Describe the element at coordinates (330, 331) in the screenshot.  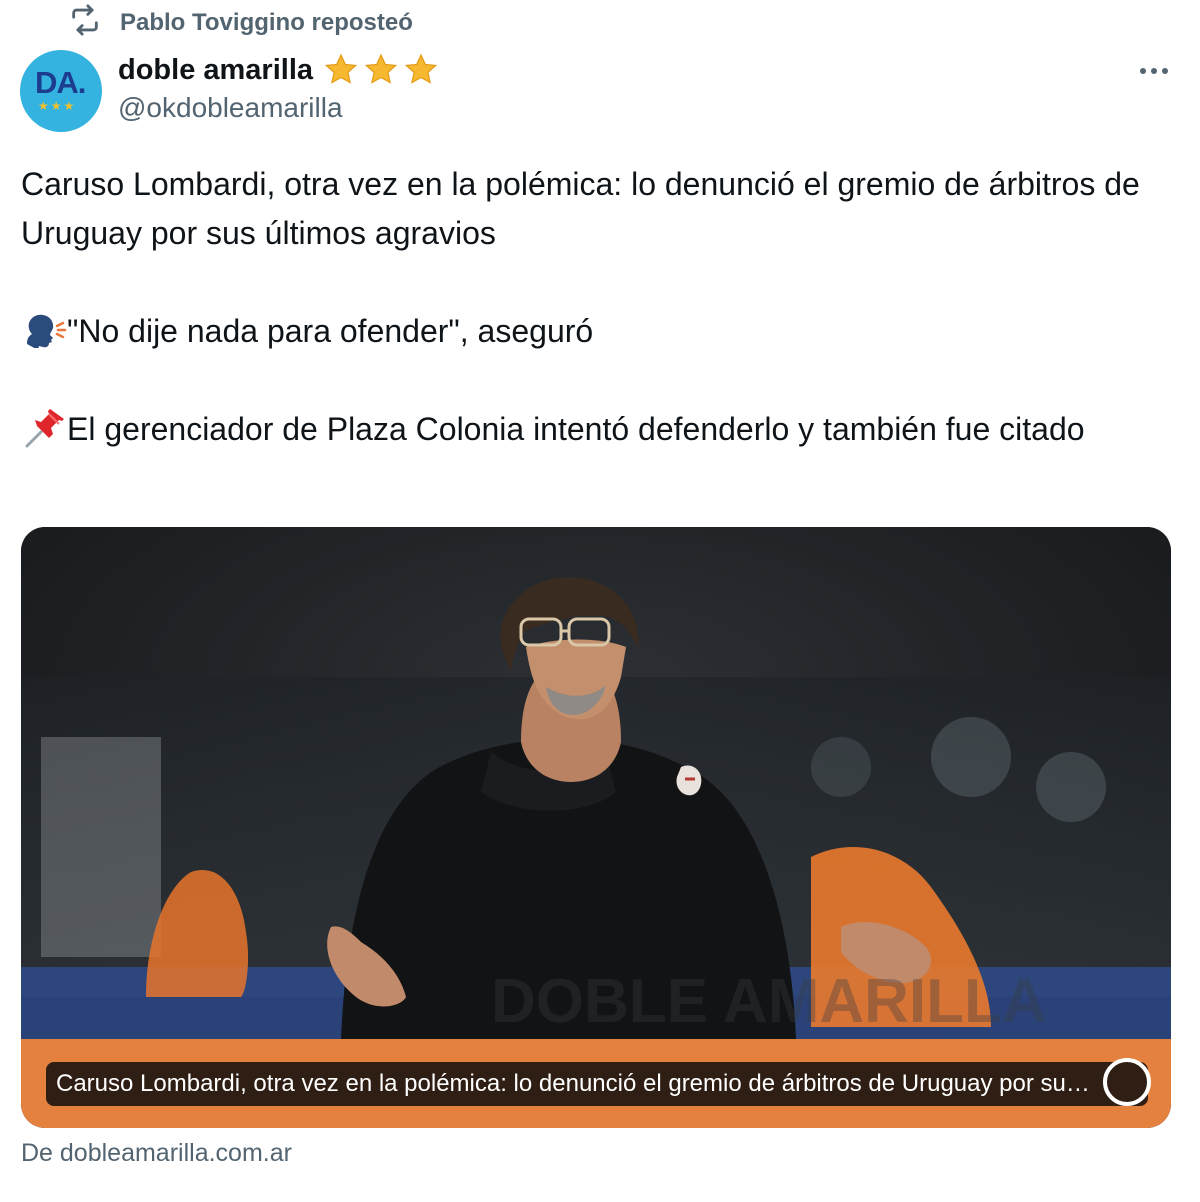
I see `tweet-quote: "No dije nada para ofender", aseguró` at that location.